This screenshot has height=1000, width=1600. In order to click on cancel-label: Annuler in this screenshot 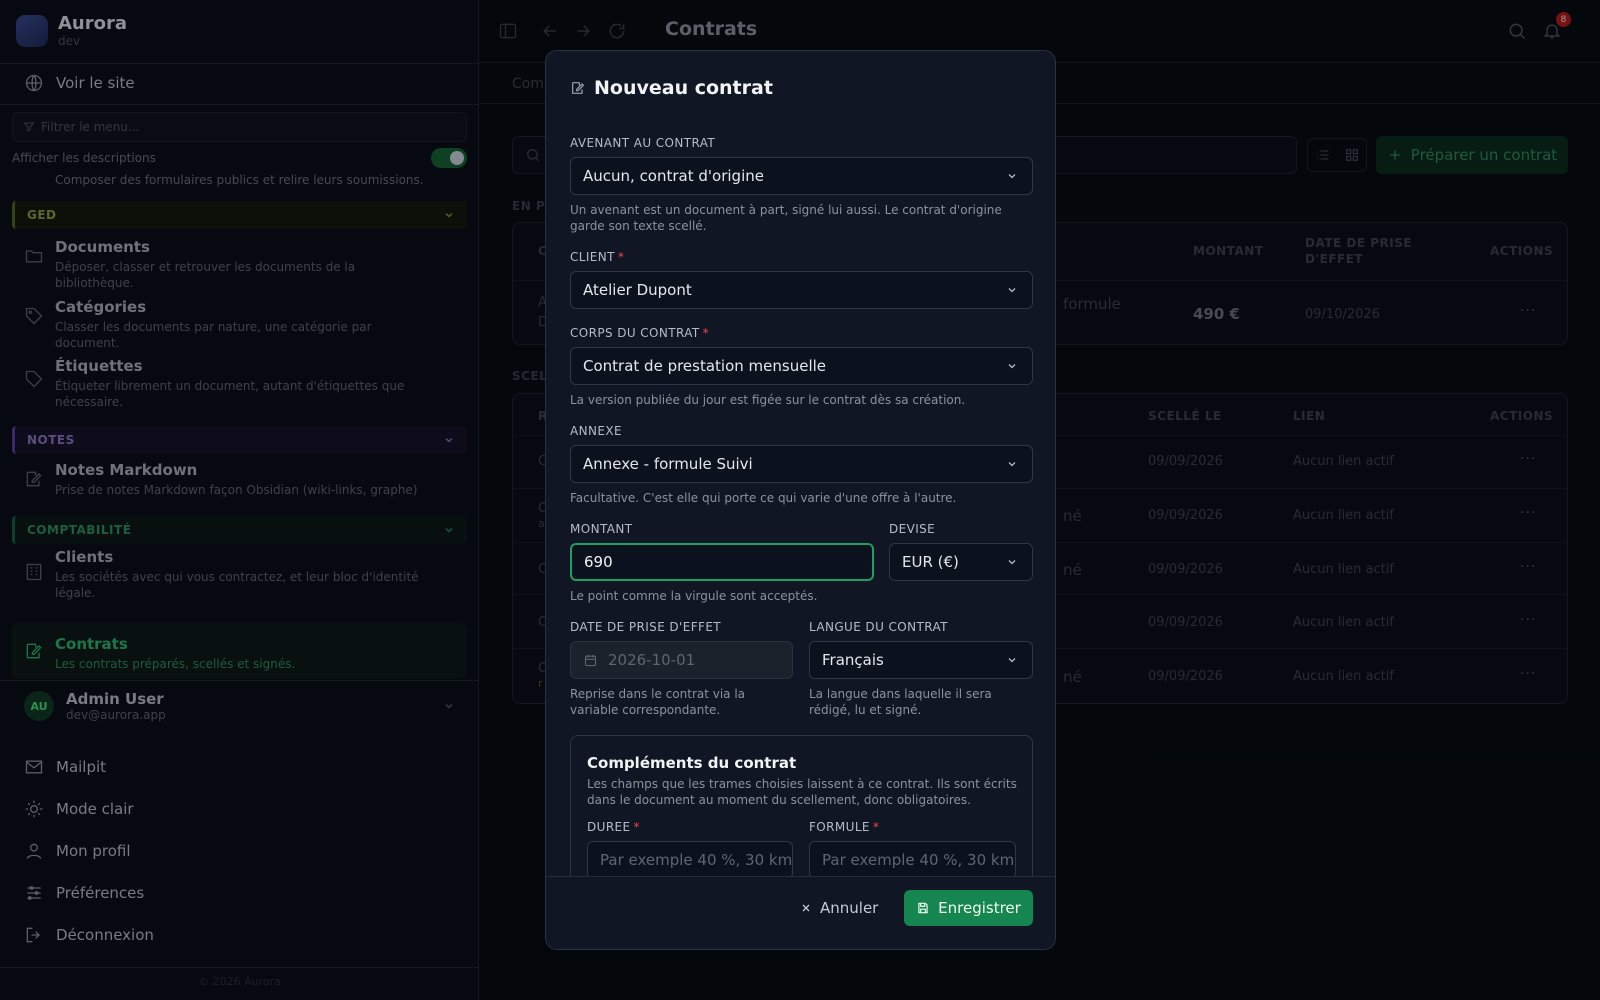, I will do `click(849, 908)`.